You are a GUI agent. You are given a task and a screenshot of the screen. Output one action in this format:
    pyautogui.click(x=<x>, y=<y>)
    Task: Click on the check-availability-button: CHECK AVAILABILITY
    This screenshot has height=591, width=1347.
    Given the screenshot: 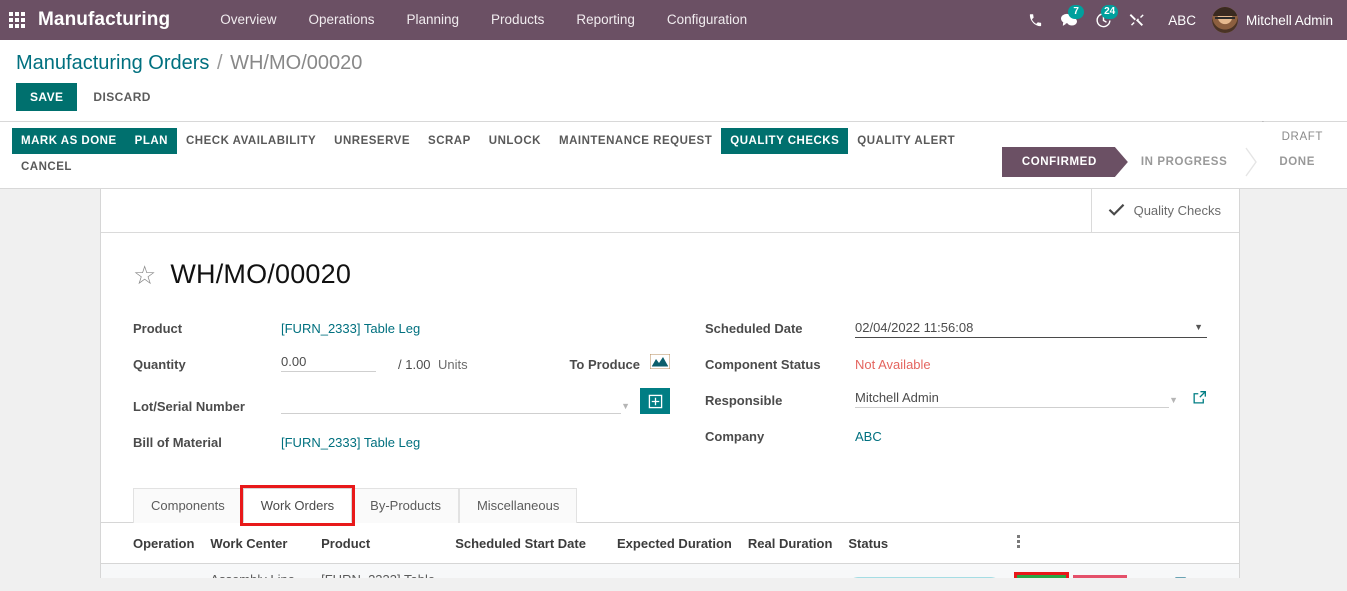 What is the action you would take?
    pyautogui.click(x=251, y=141)
    